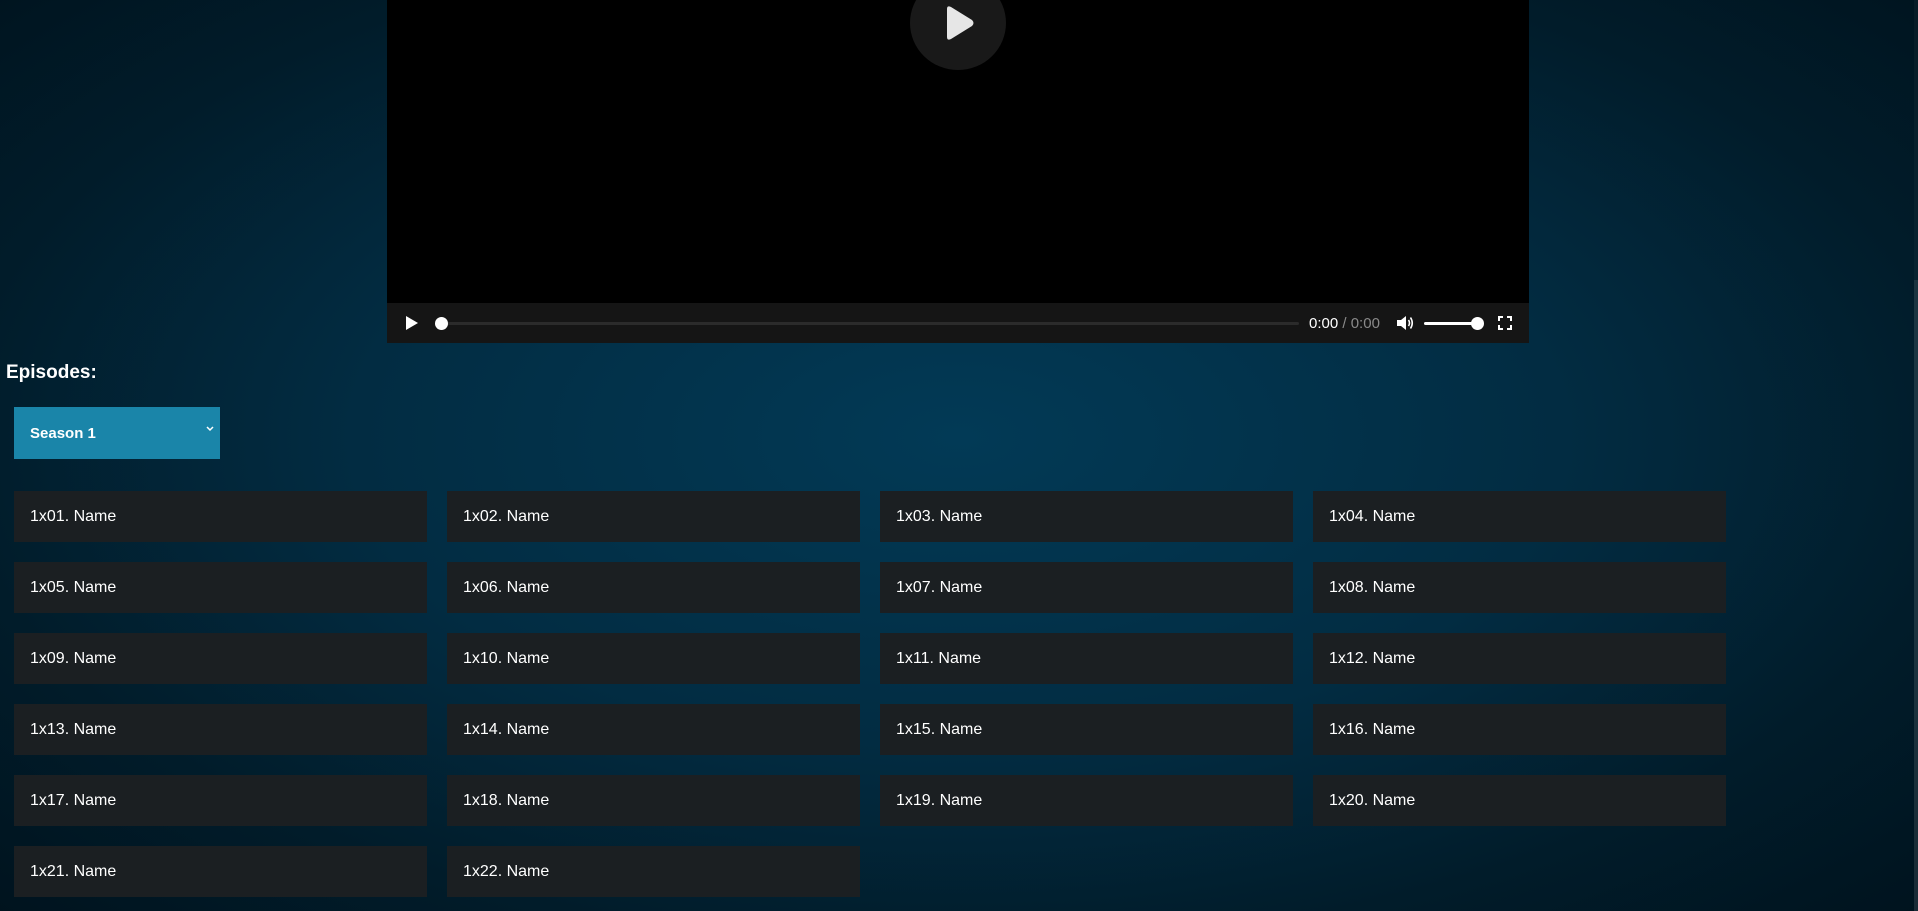 This screenshot has width=1918, height=911. Describe the element at coordinates (1519, 800) in the screenshot. I see `episode-item: 1x20. Name` at that location.